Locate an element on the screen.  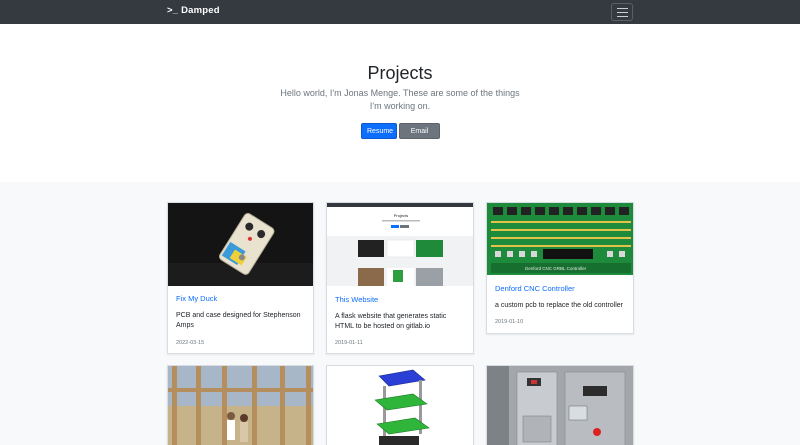
email-me-button: Email Me! is located at coordinates (419, 137).